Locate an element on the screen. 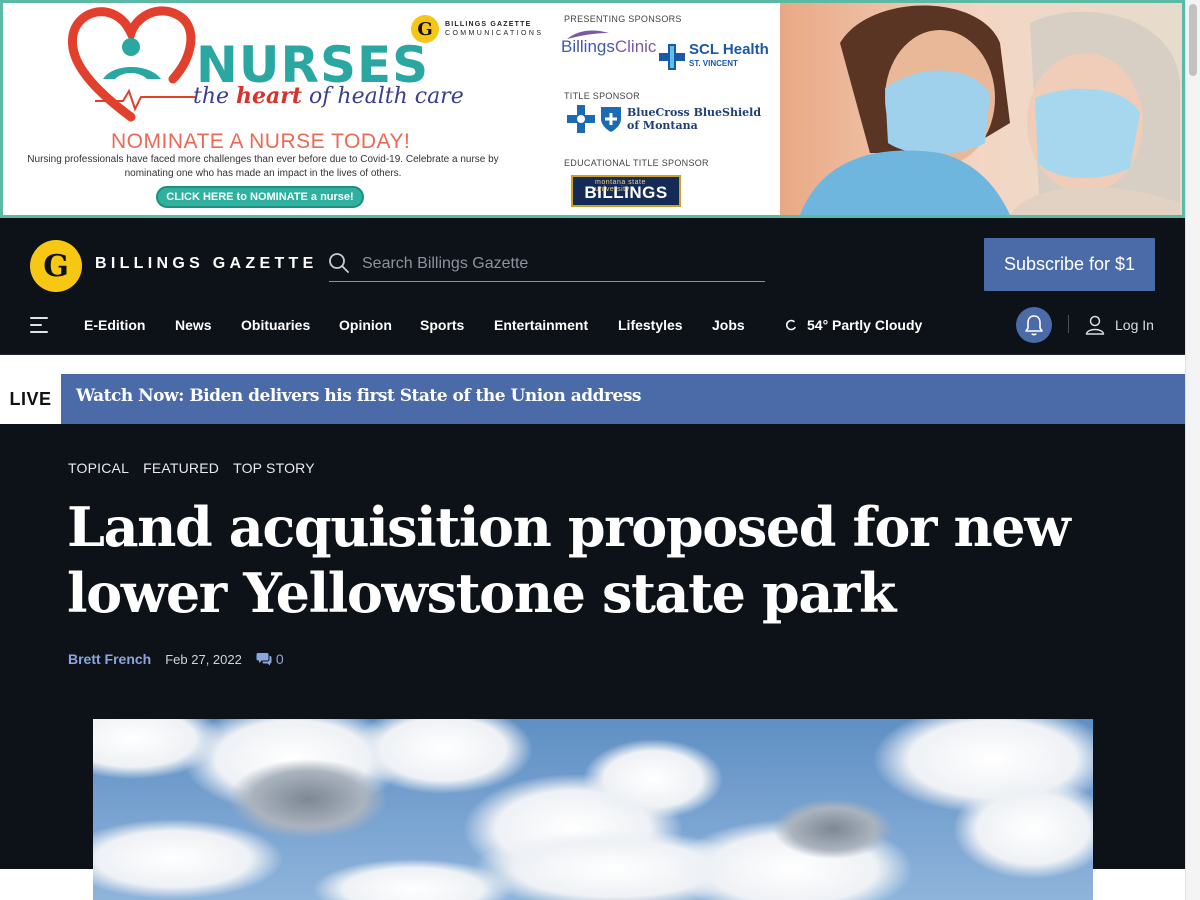  bell-icon is located at coordinates (1034, 325).